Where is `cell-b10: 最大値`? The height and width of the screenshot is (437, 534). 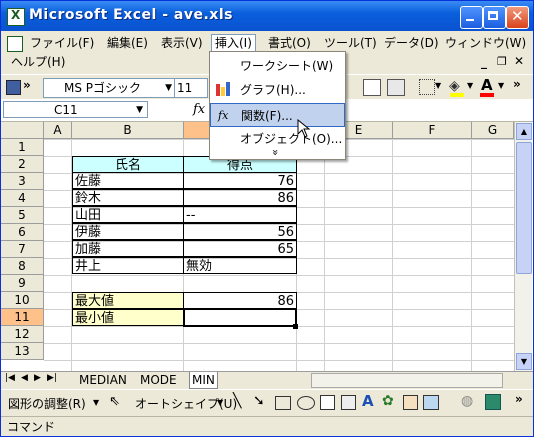
cell-b10: 最大値 is located at coordinates (128, 300).